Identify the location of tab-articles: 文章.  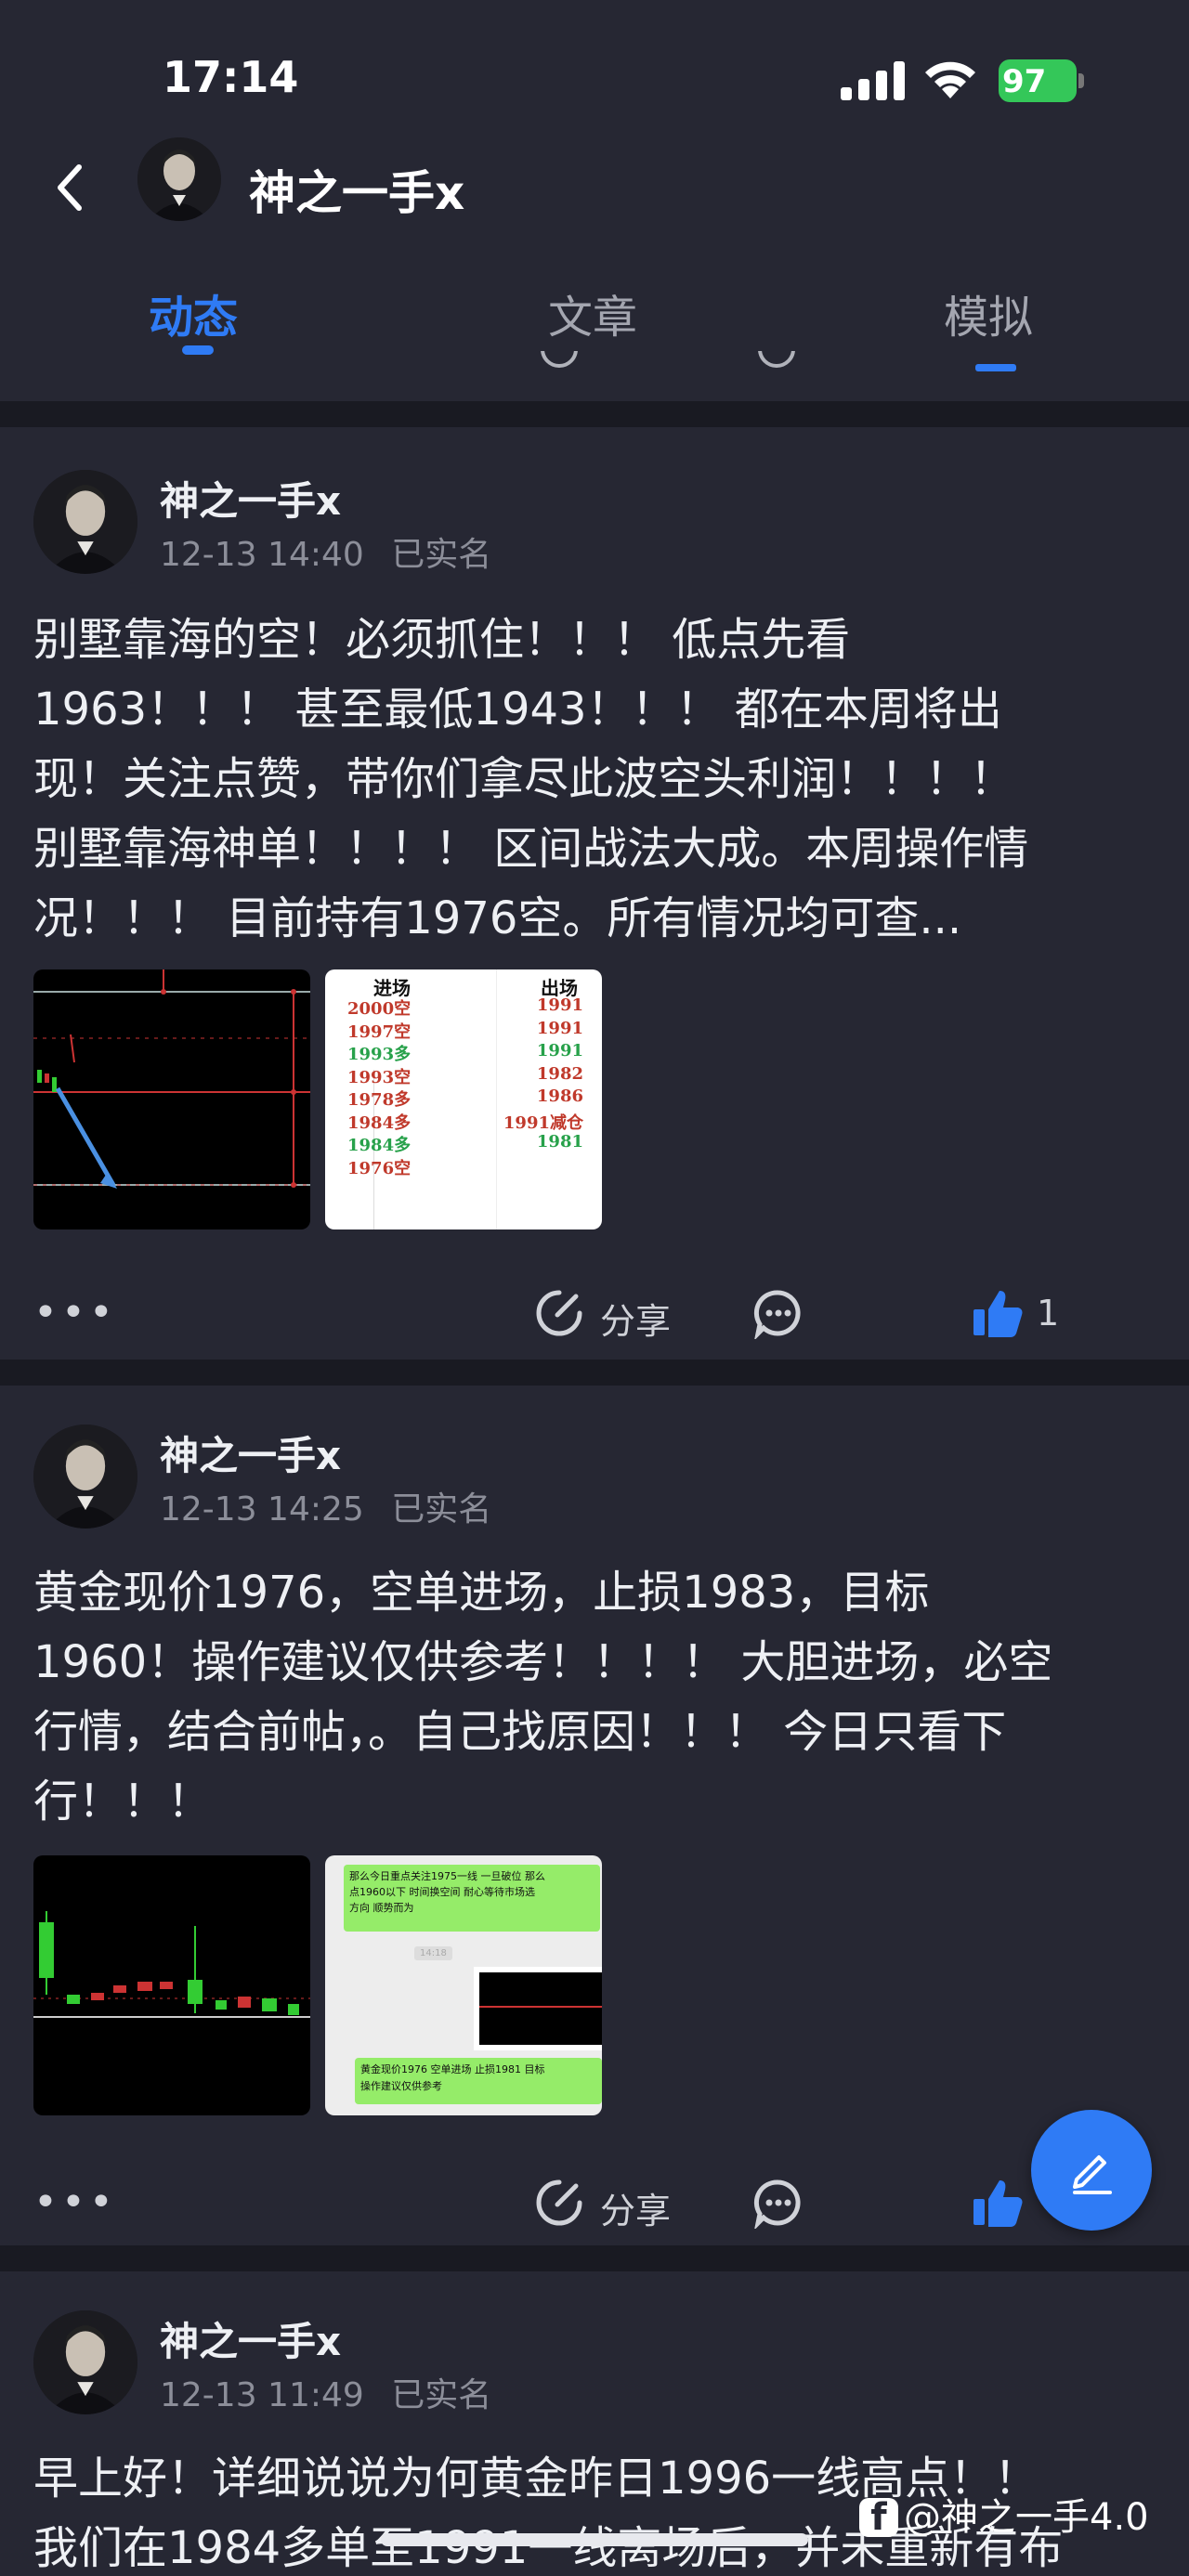
(593, 312).